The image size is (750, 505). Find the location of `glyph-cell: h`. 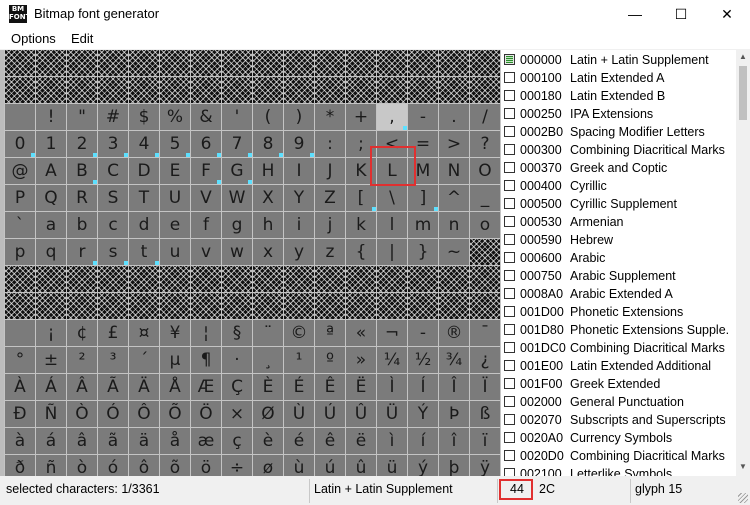

glyph-cell: h is located at coordinates (268, 225).